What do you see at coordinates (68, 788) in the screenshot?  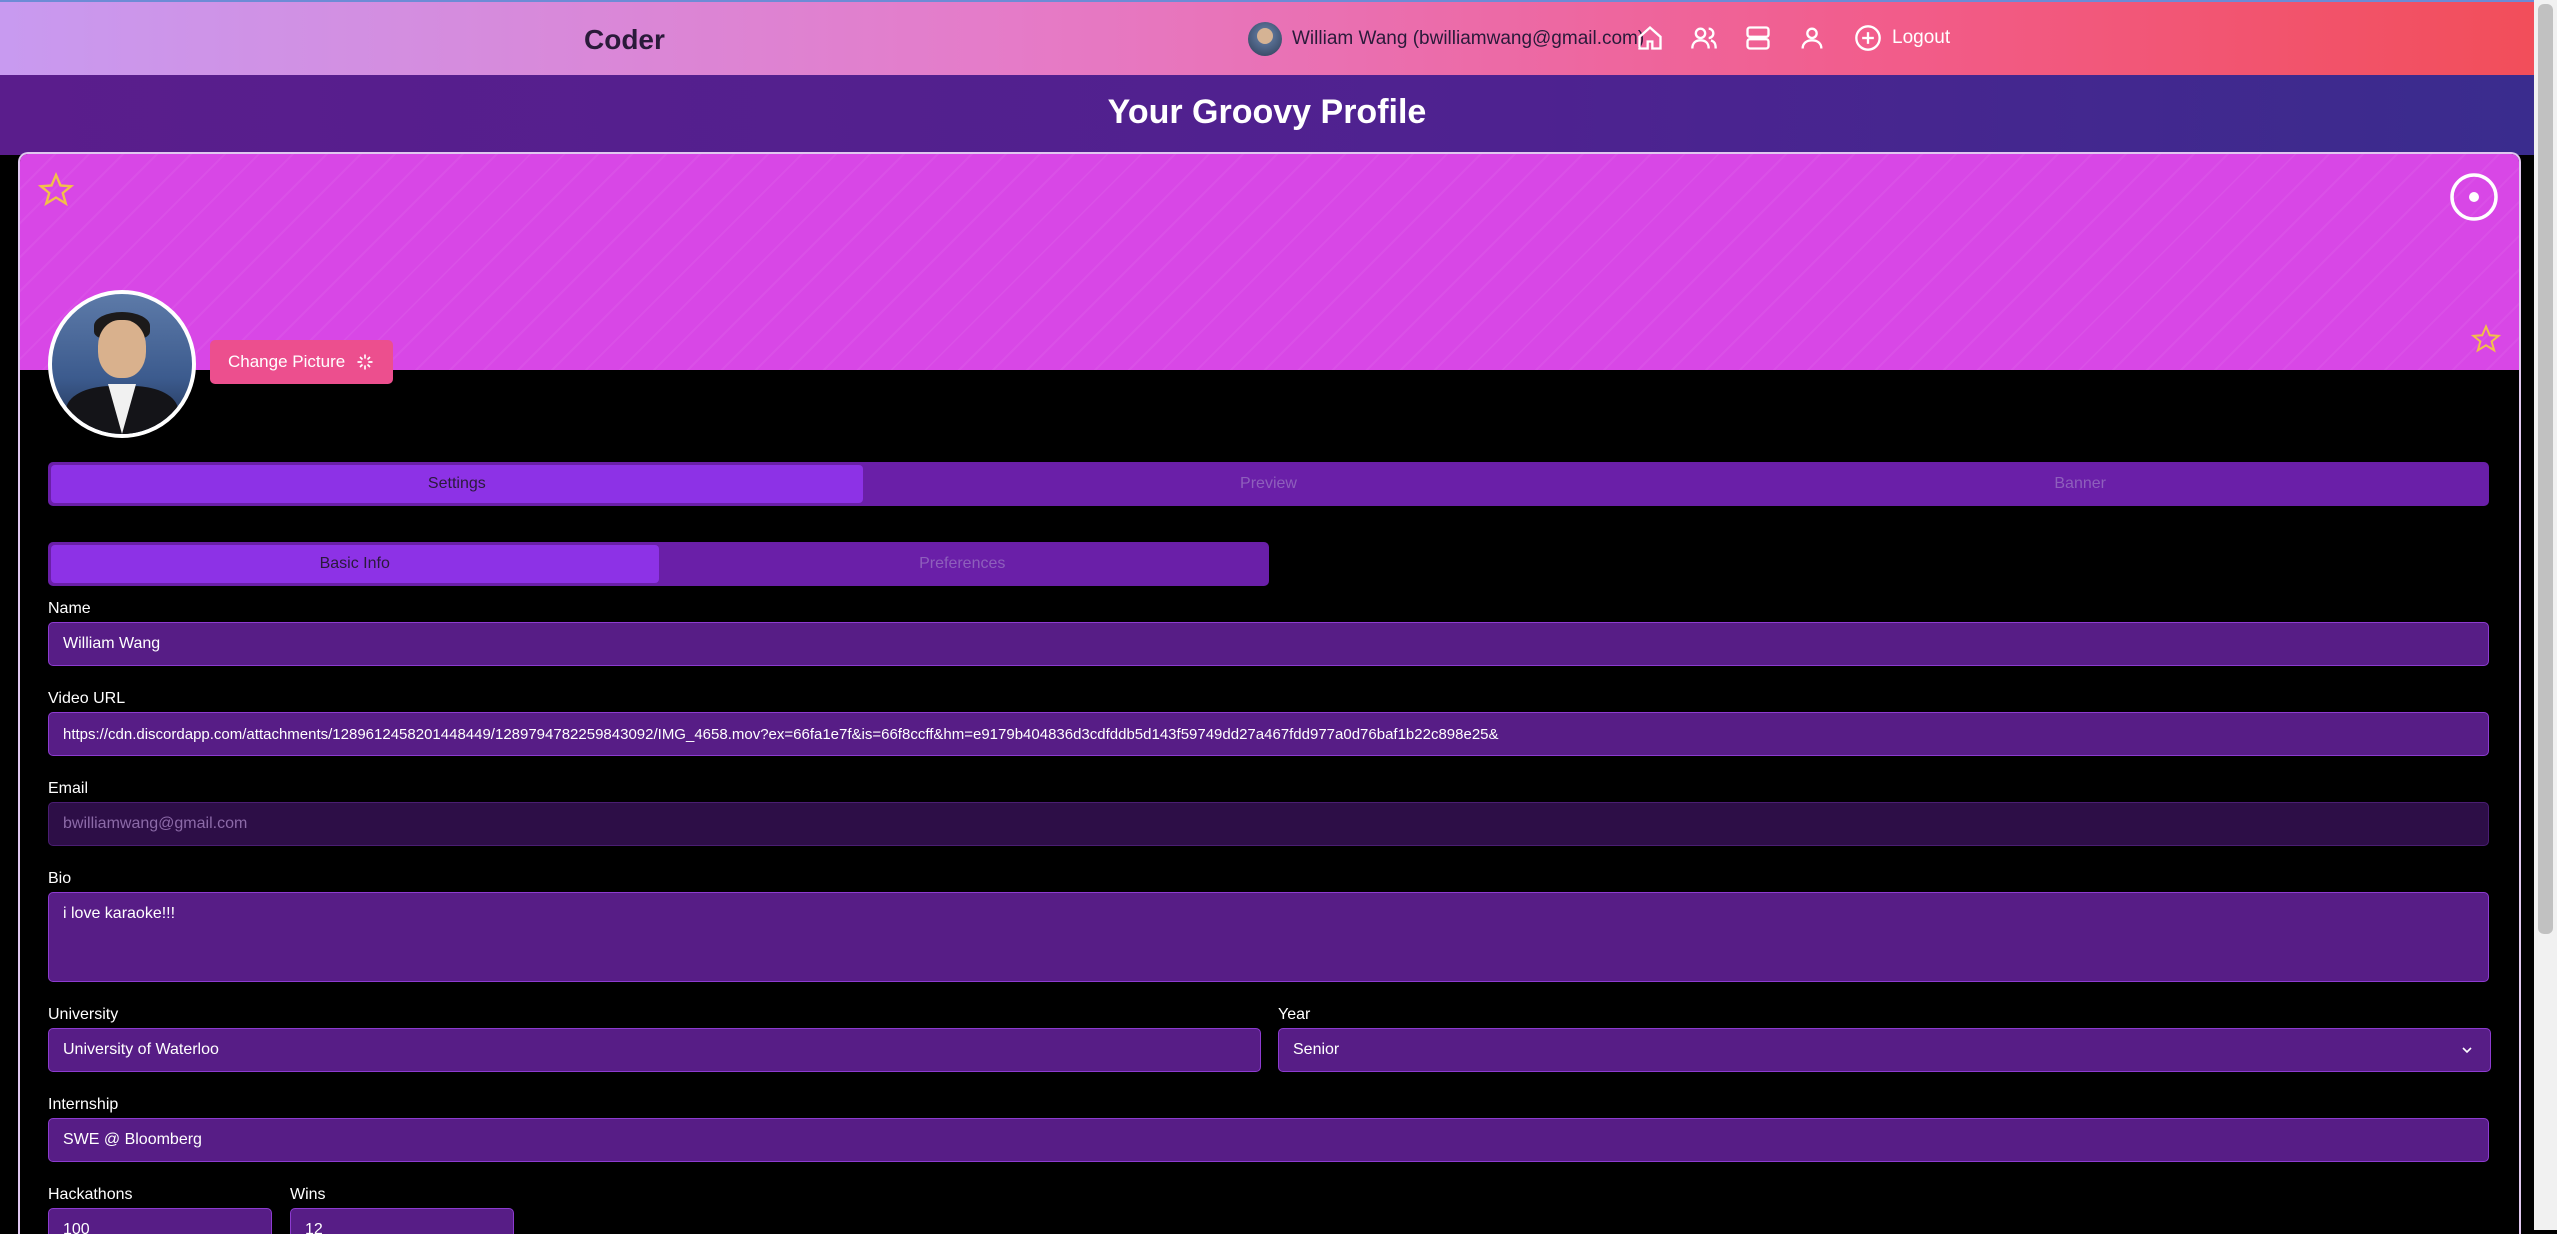 I see `email-label: Email` at bounding box center [68, 788].